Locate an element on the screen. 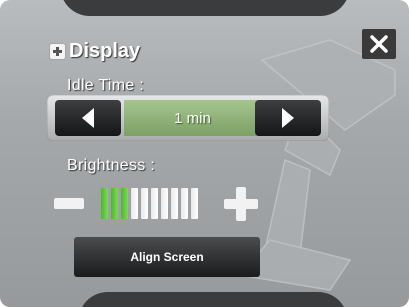  close-button is located at coordinates (379, 44).